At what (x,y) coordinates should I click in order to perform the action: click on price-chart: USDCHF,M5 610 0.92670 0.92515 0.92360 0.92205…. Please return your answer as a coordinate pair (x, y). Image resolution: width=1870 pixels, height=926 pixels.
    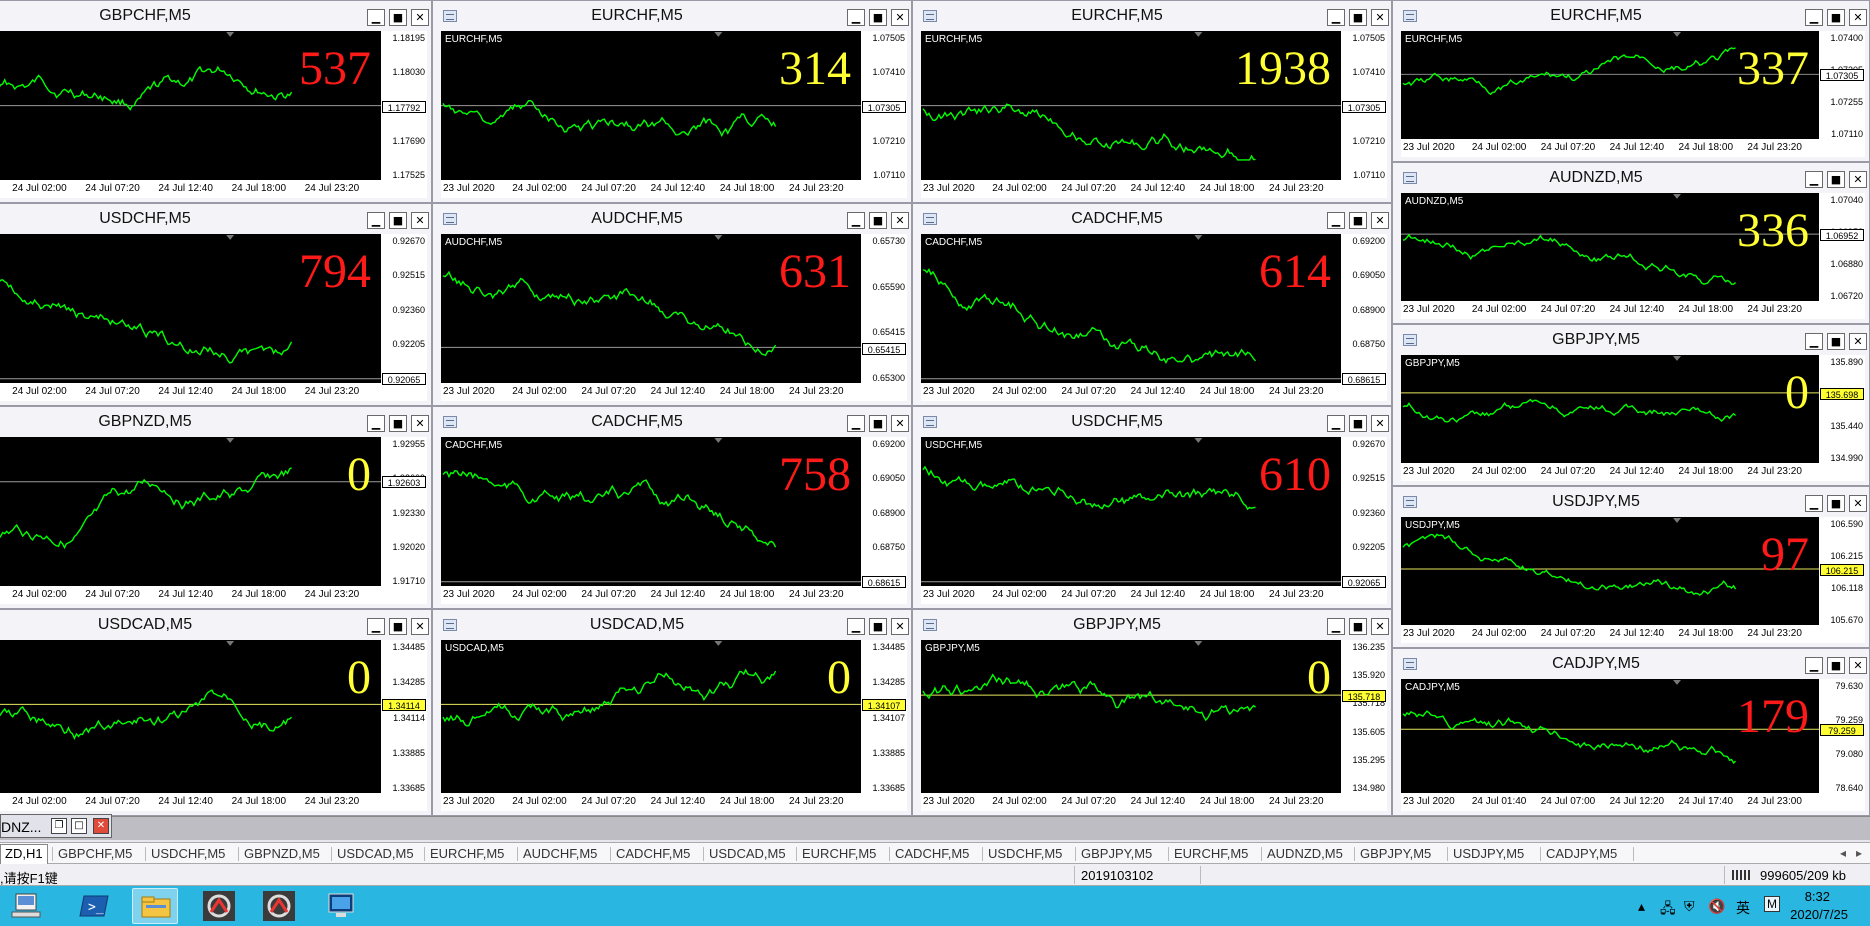
    Looking at the image, I should click on (1154, 520).